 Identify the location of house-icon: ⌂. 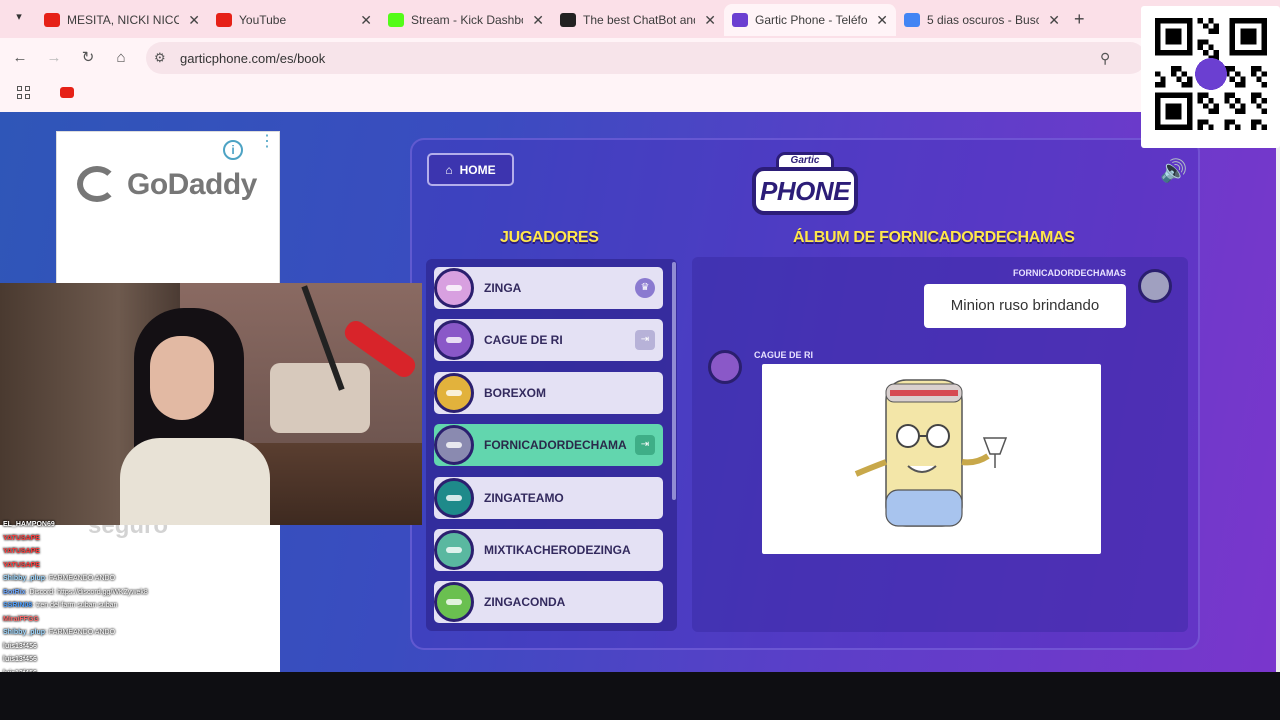
(449, 169).